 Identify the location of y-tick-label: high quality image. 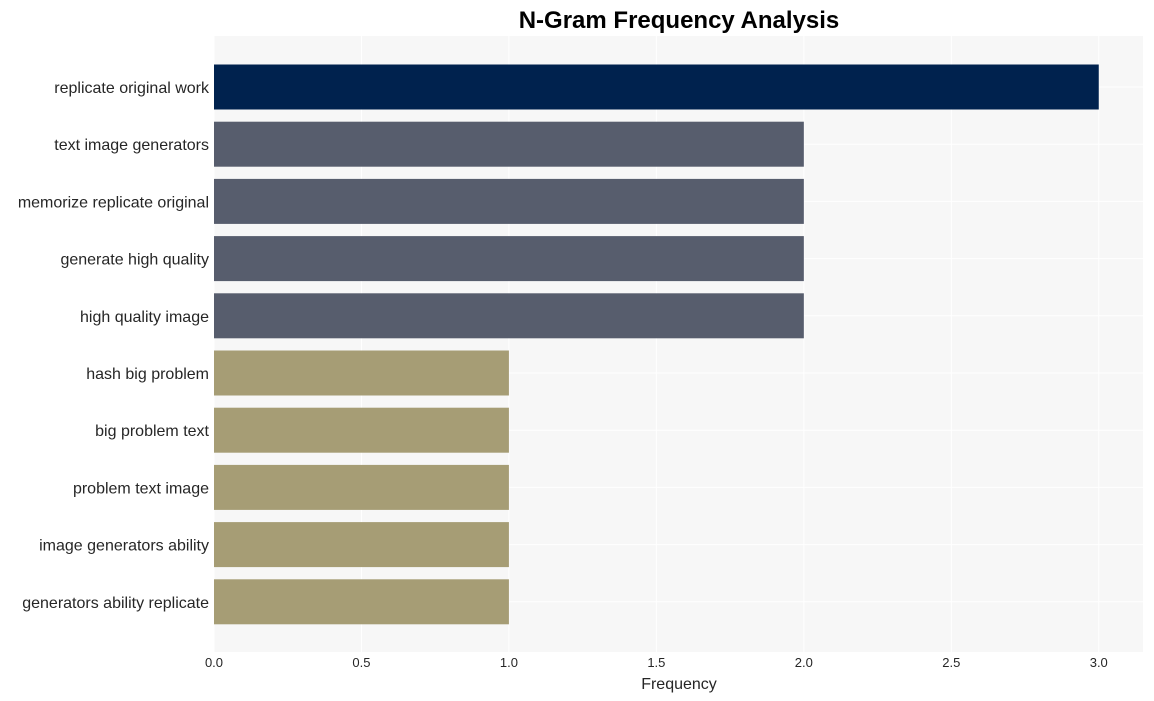
(144, 317).